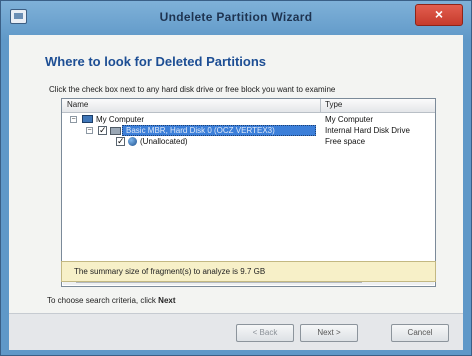 The height and width of the screenshot is (356, 472). I want to click on tree-item-label: (Unallocated), so click(164, 141).